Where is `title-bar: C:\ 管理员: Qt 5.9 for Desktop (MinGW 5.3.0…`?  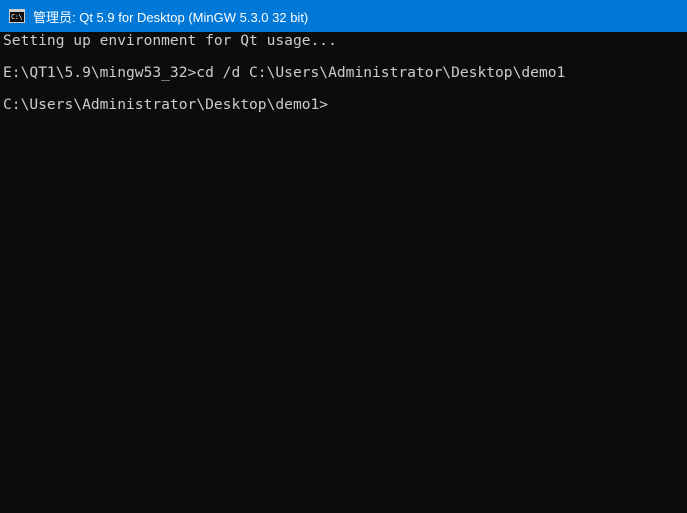
title-bar: C:\ 管理员: Qt 5.9 for Desktop (MinGW 5.3.0… is located at coordinates (343, 16).